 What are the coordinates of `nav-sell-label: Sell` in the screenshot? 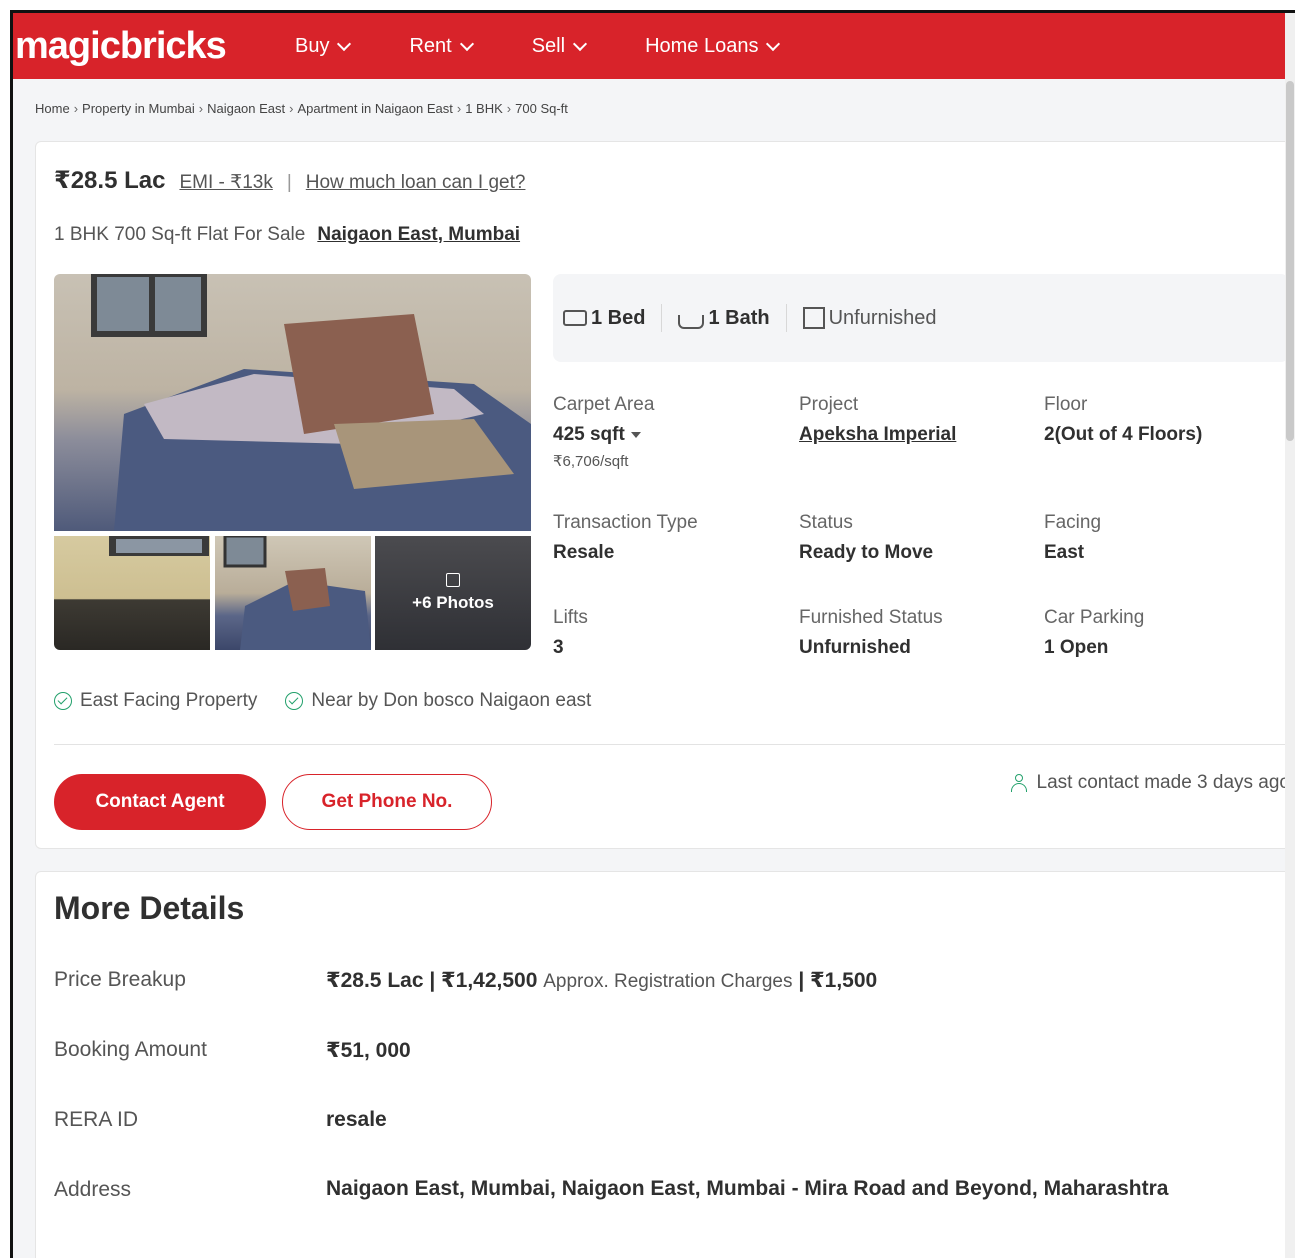 It's located at (548, 45).